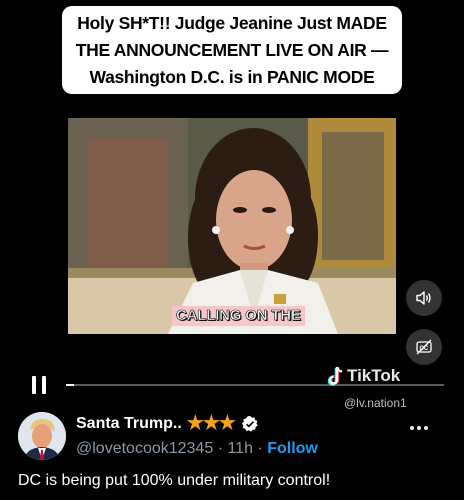 This screenshot has width=464, height=500. I want to click on video-caption: CALLING ON THE, so click(238, 316).